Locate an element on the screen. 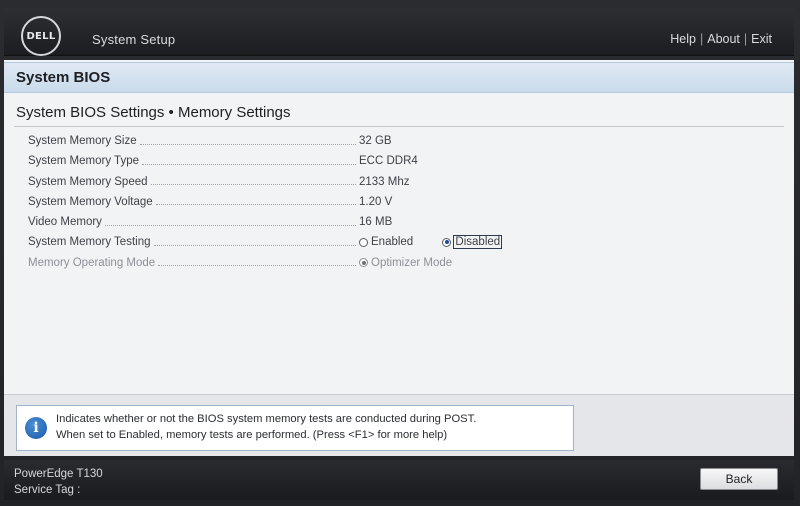 This screenshot has height=506, width=800. help-link: Help is located at coordinates (683, 39).